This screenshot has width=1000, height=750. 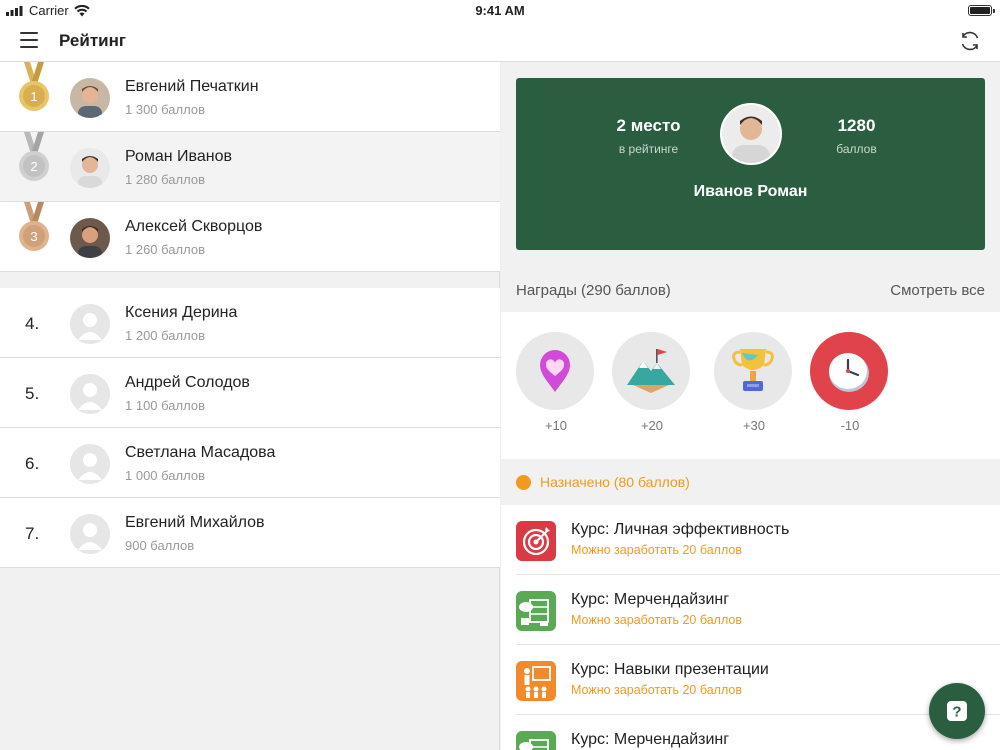 What do you see at coordinates (32, 463) in the screenshot?
I see `rank-number: 6.` at bounding box center [32, 463].